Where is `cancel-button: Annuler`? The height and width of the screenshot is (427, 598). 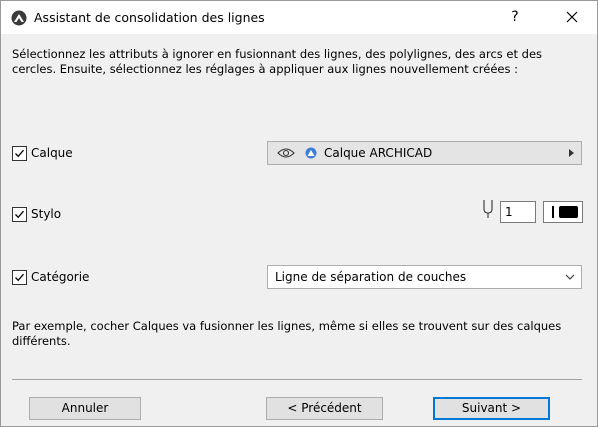 cancel-button: Annuler is located at coordinates (85, 408).